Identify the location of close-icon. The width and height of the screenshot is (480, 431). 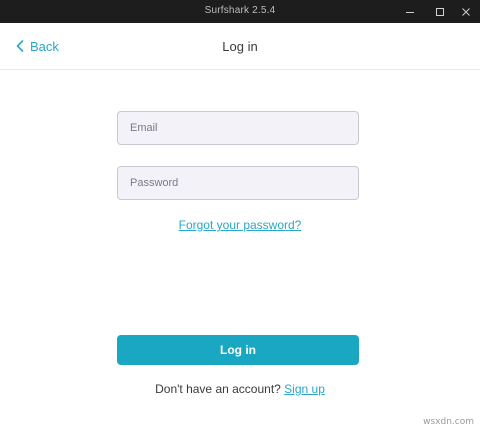
(466, 11).